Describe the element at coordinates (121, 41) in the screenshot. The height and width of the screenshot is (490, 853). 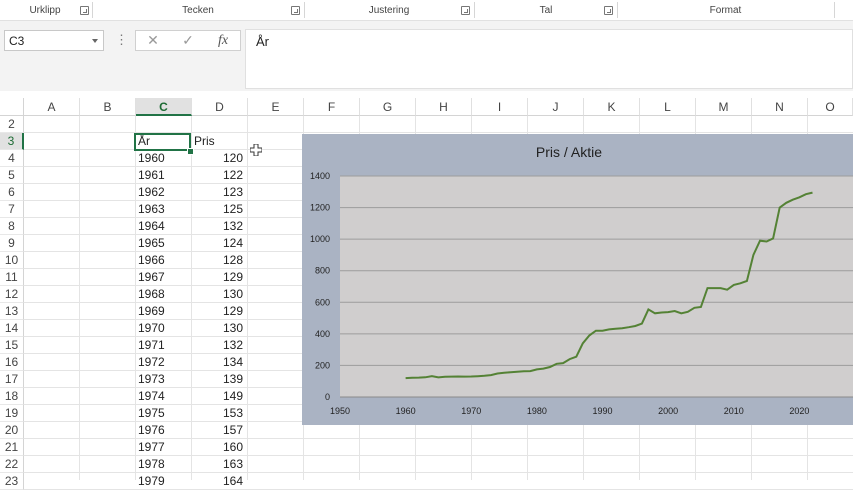
I see `more-options-icon: ⋮` at that location.